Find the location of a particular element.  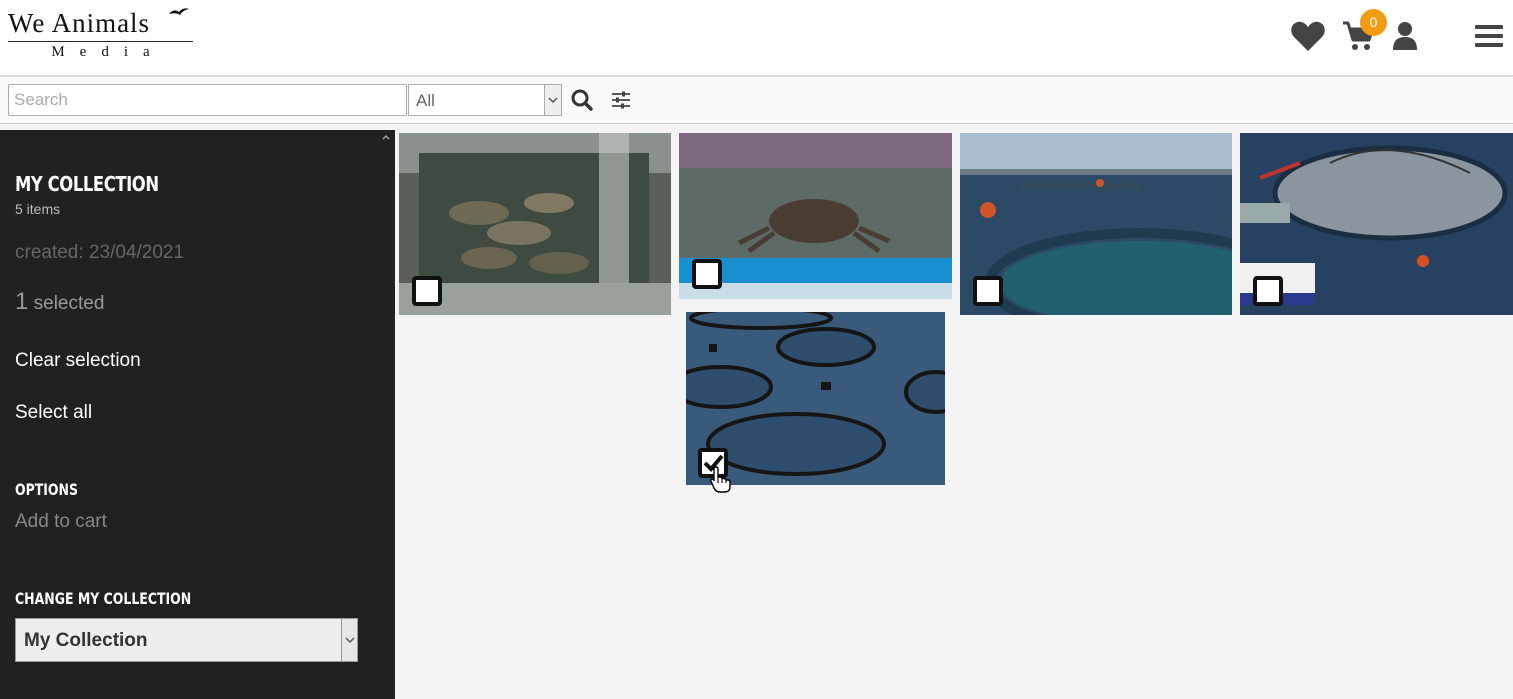

logo: We Animals Media is located at coordinates (101, 37).